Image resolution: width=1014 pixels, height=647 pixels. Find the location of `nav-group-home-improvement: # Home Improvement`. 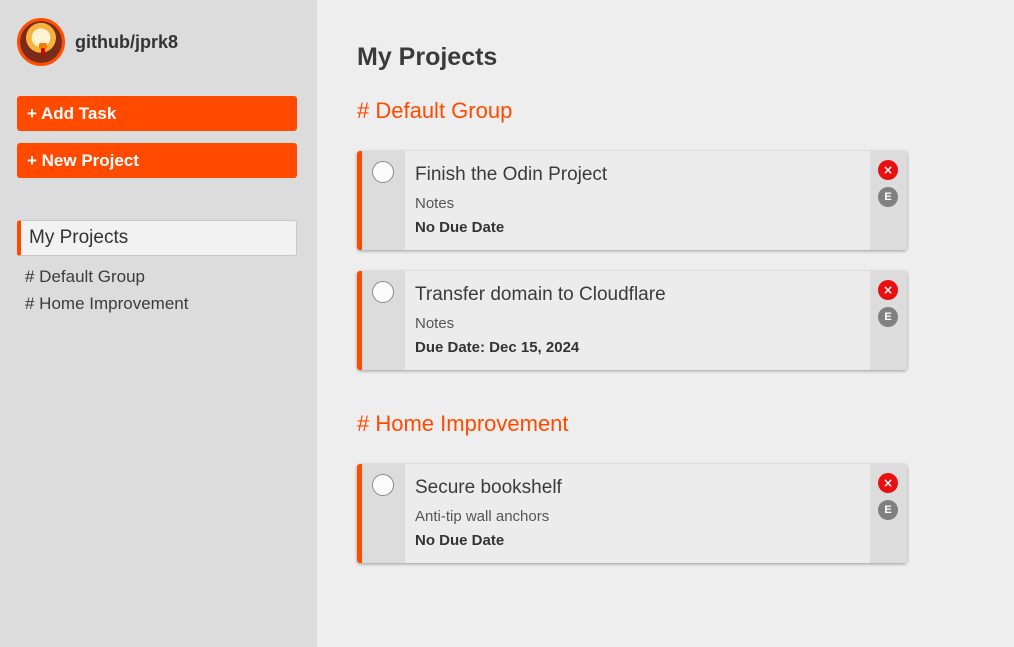

nav-group-home-improvement: # Home Improvement is located at coordinates (106, 304).